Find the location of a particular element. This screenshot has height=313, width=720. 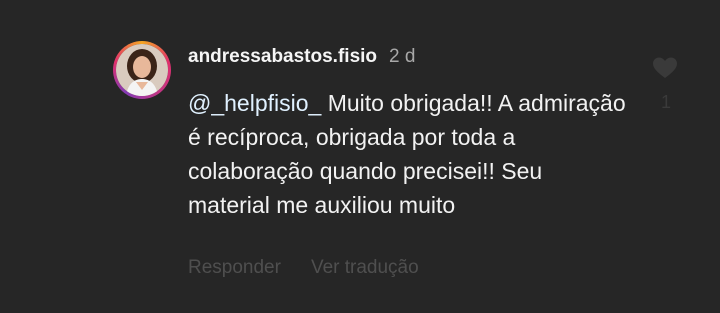

comment-header: andressabastos.fisio 2 d is located at coordinates (301, 60).